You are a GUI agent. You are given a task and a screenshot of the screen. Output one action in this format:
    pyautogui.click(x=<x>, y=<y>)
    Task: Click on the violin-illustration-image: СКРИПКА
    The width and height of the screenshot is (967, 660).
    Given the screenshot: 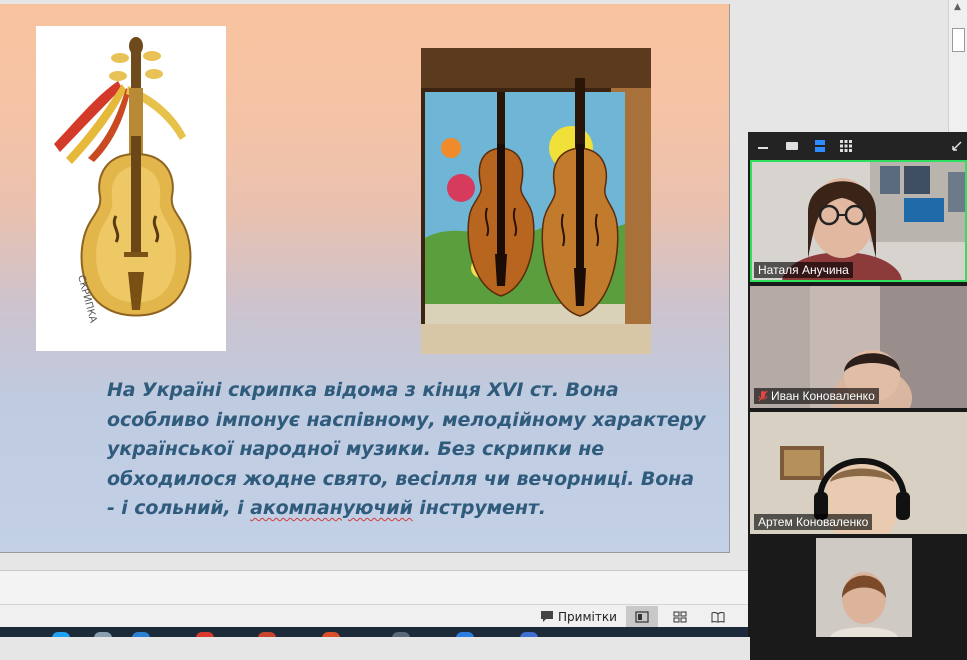 What is the action you would take?
    pyautogui.click(x=131, y=188)
    